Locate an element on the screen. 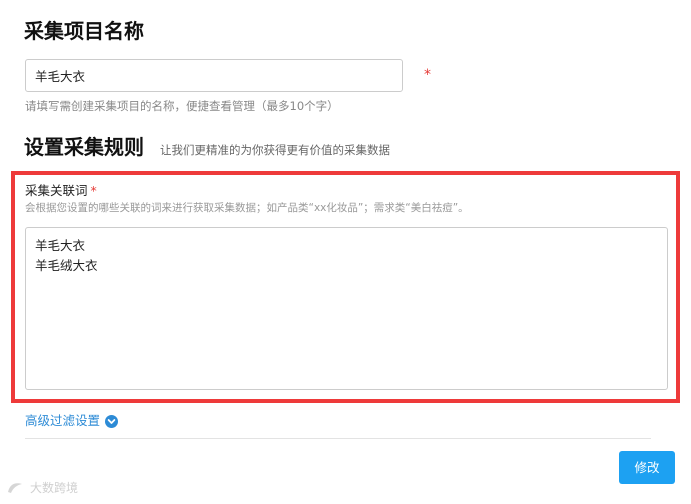 The width and height of the screenshot is (691, 504). rules-subtitle: 让我们更精准的为你获得更有价值的采集数据 is located at coordinates (275, 150).